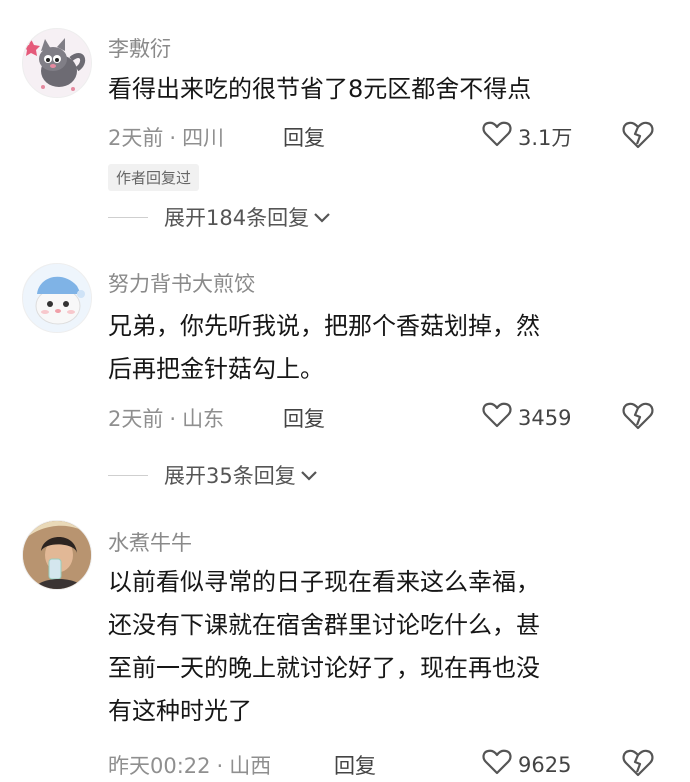 The image size is (690, 782). I want to click on comment-text-line: 还没有下课就在宿舍群里讨论吃什么，甚, so click(324, 625).